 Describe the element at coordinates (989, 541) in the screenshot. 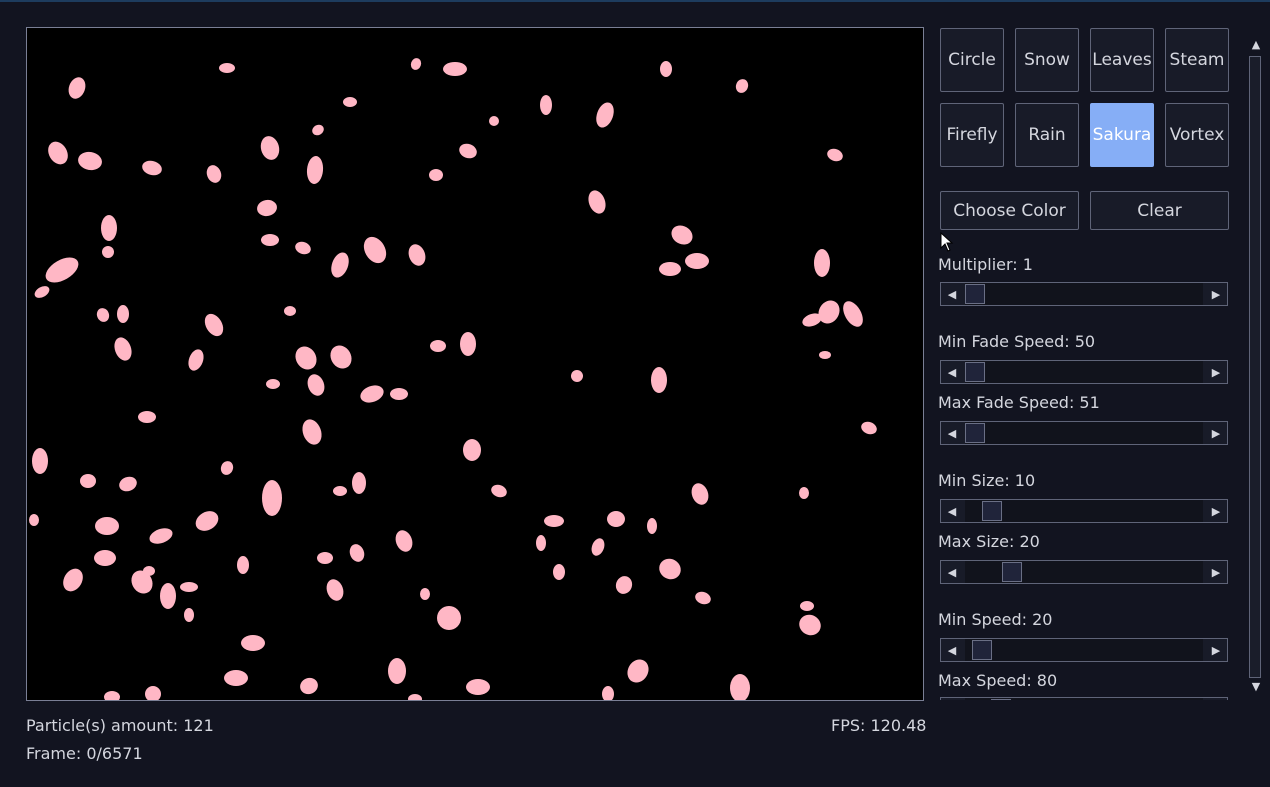

I see `max-size-label: Max Size: 20` at that location.